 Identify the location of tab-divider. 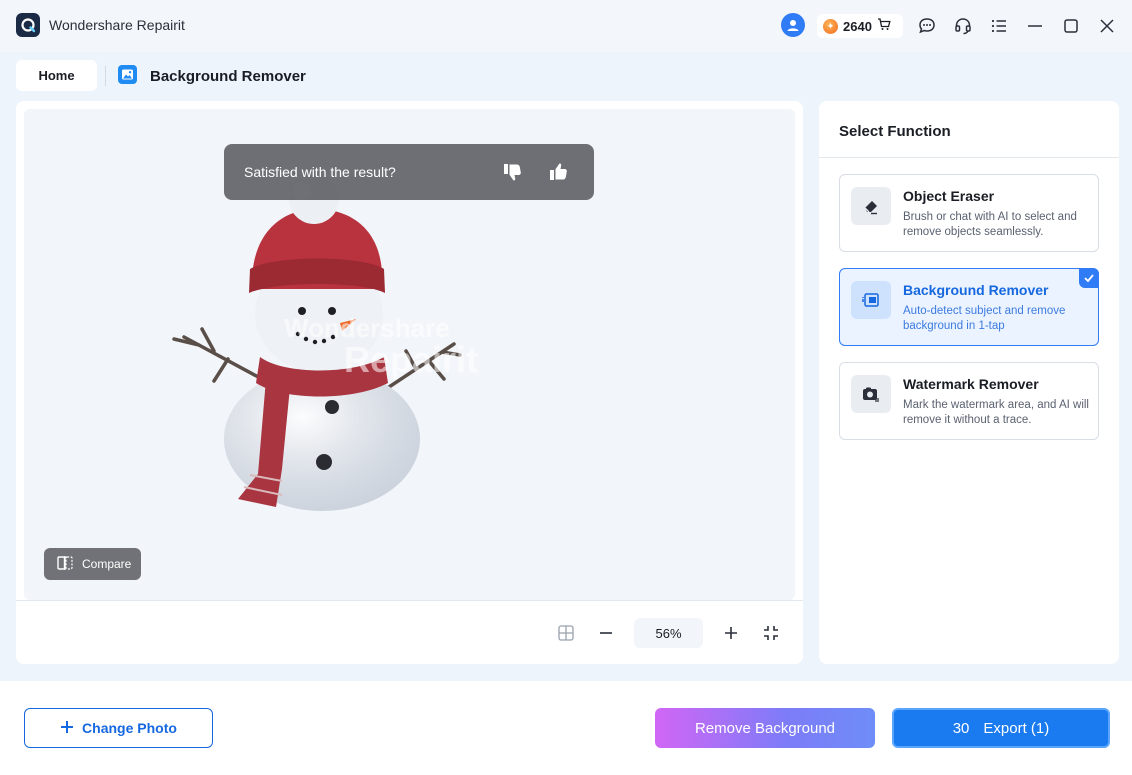
(105, 76).